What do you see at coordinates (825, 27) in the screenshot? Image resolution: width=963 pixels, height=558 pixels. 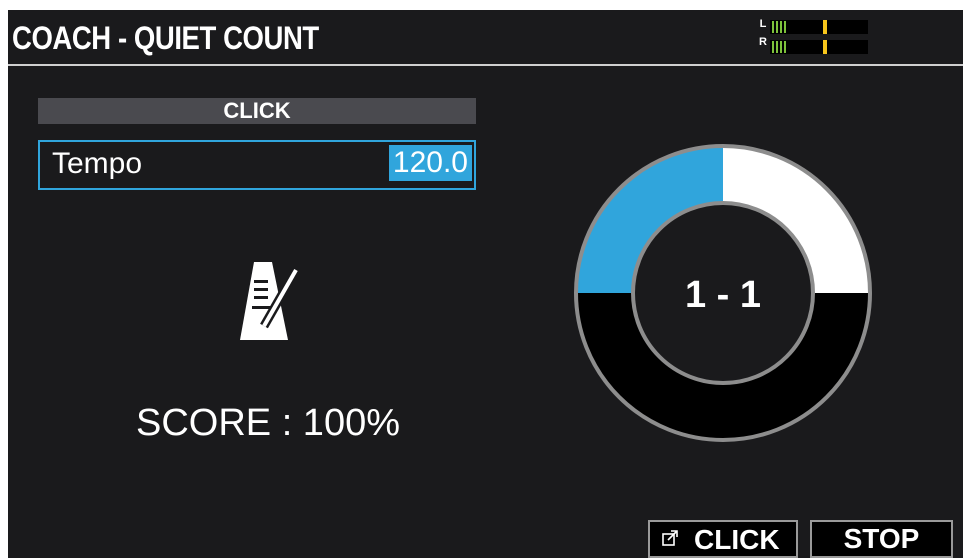 I see `meter-left-peak` at bounding box center [825, 27].